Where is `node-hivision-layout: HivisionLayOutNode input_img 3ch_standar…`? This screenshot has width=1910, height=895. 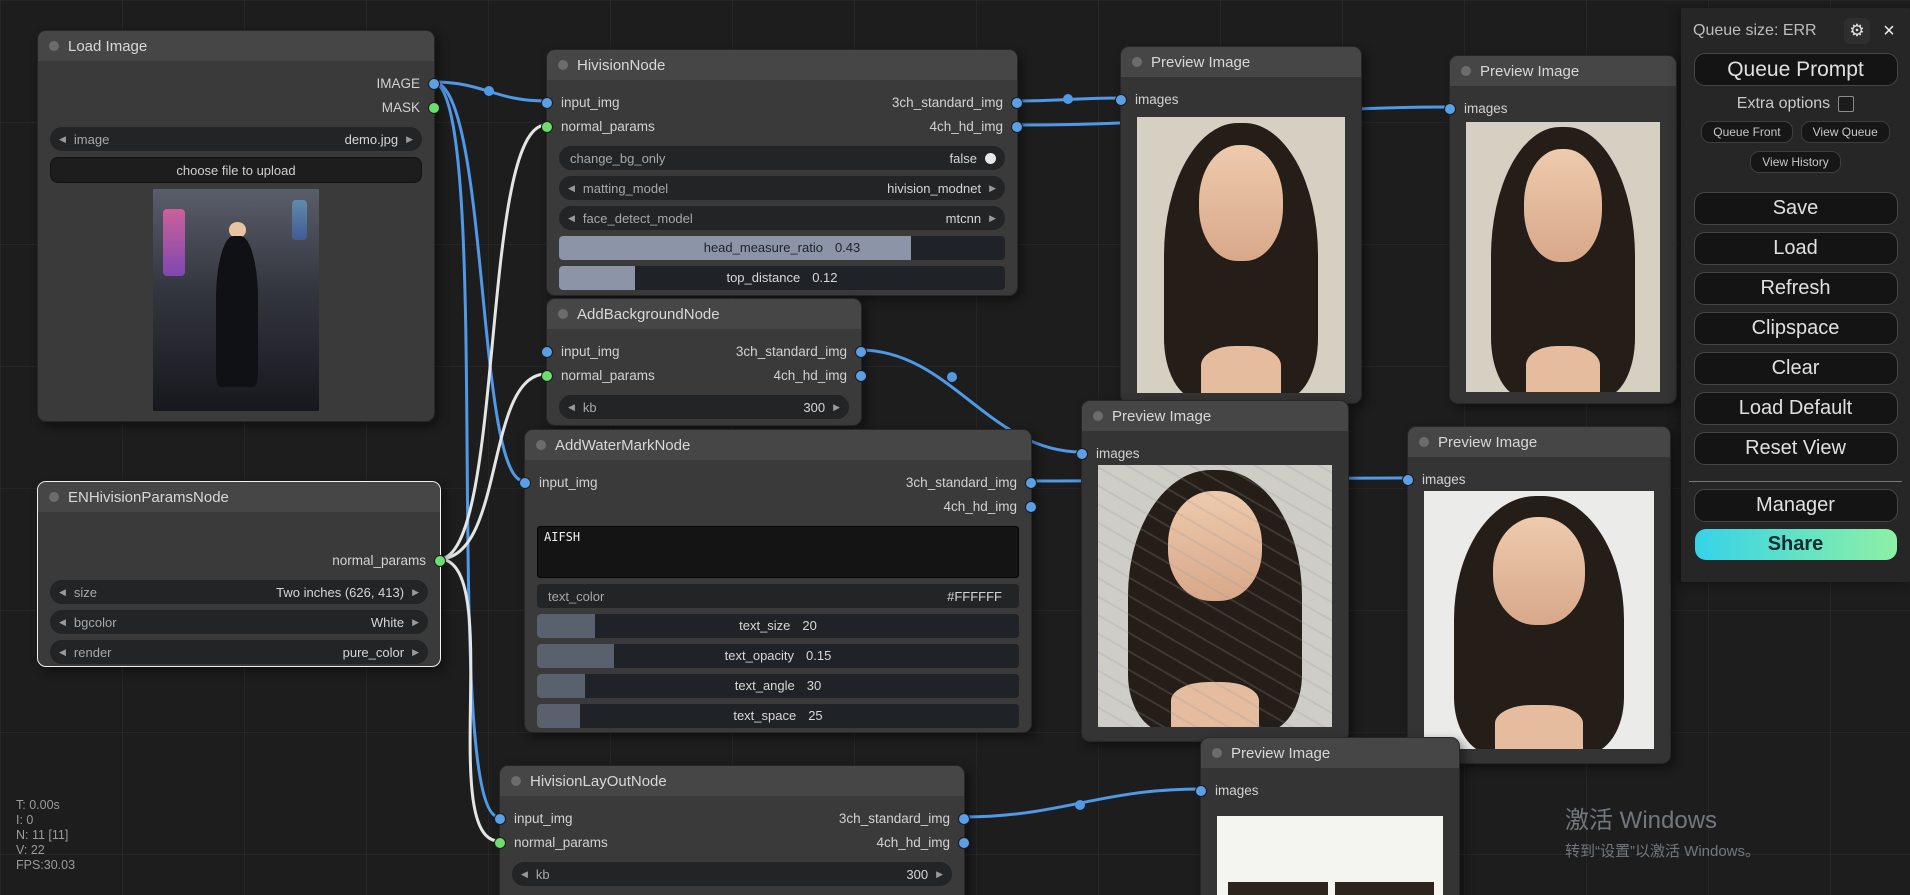 node-hivision-layout: HivisionLayOutNode input_img 3ch_standar… is located at coordinates (732, 830).